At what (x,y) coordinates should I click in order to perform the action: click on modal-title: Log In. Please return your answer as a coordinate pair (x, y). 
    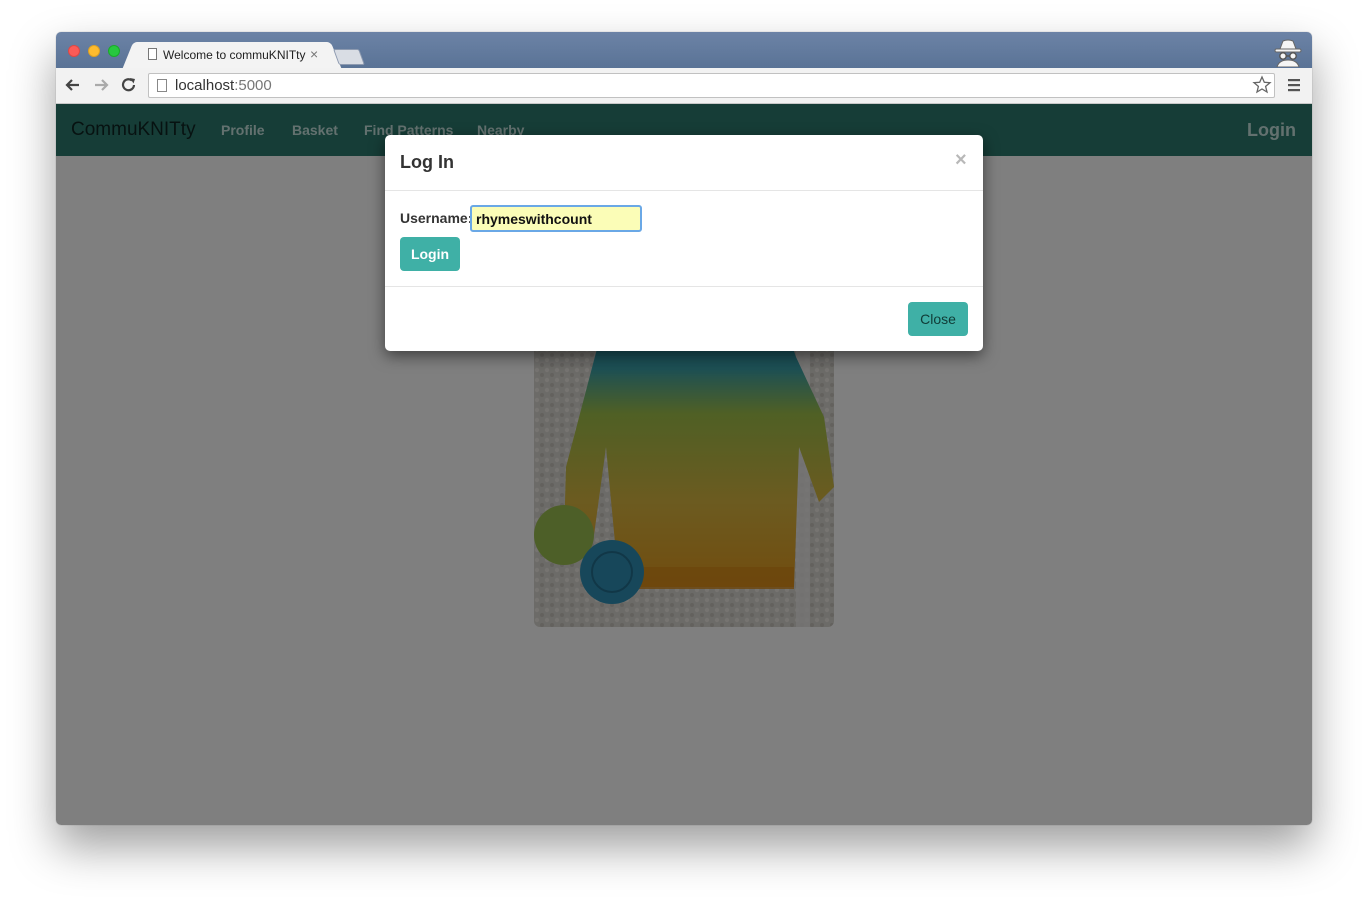
    Looking at the image, I should click on (427, 162).